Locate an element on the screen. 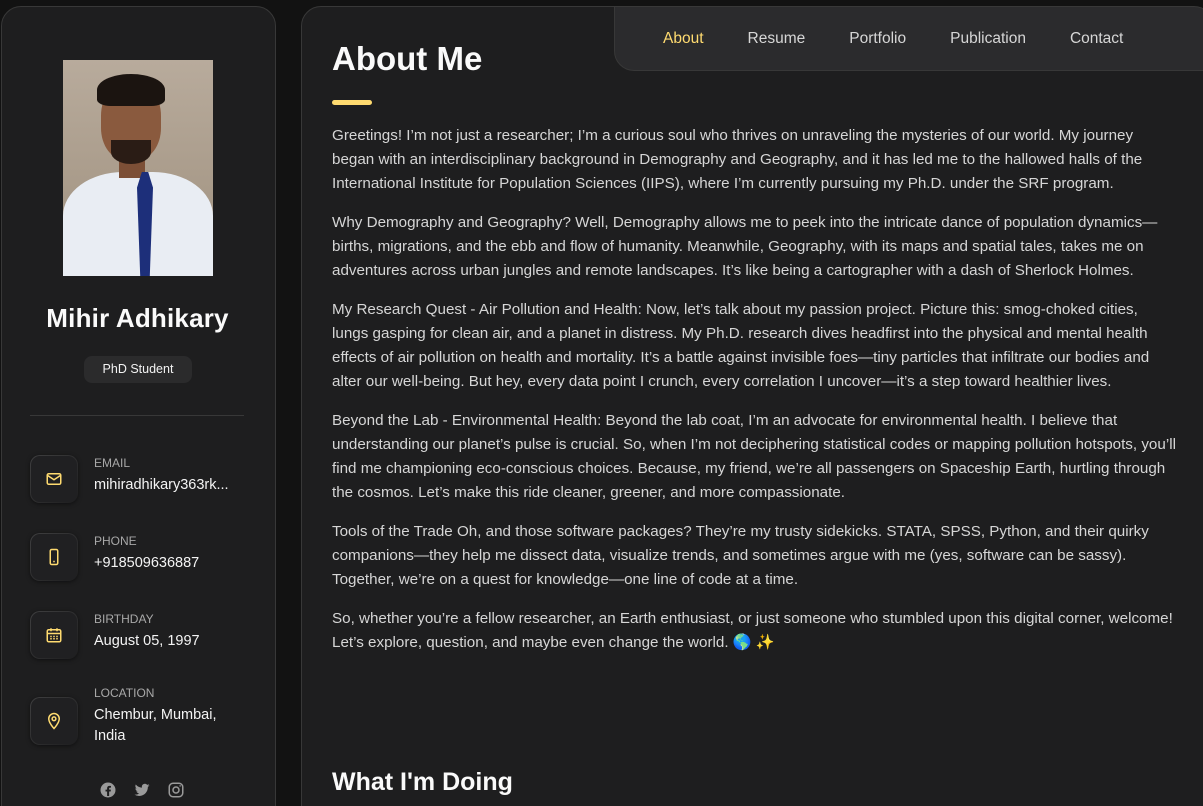  location-value: Chembur, Mumbai, India is located at coordinates (155, 725).